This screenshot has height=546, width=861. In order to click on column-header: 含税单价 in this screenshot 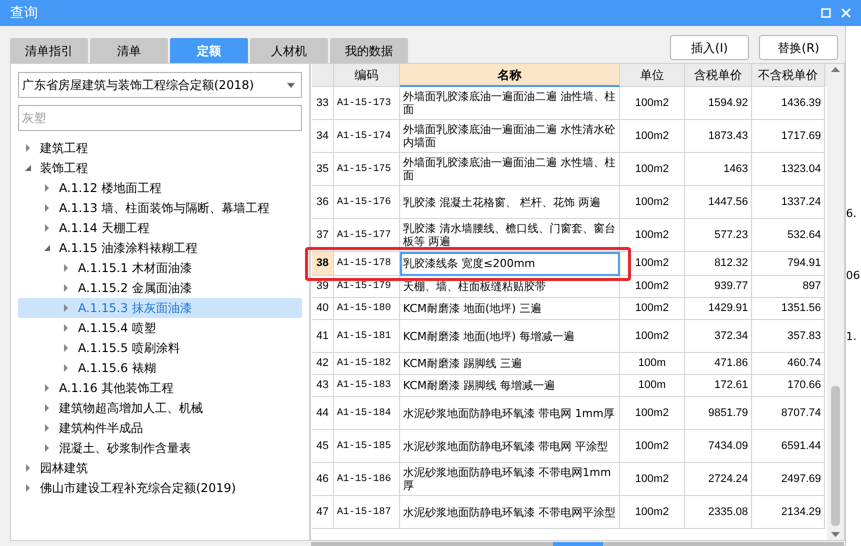, I will do `click(718, 75)`.